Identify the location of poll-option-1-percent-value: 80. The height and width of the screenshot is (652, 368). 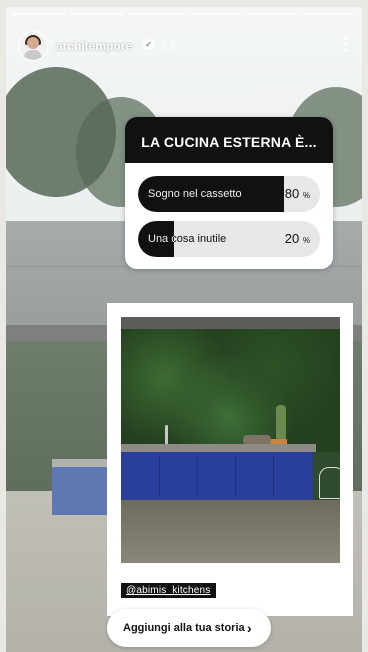
(292, 193).